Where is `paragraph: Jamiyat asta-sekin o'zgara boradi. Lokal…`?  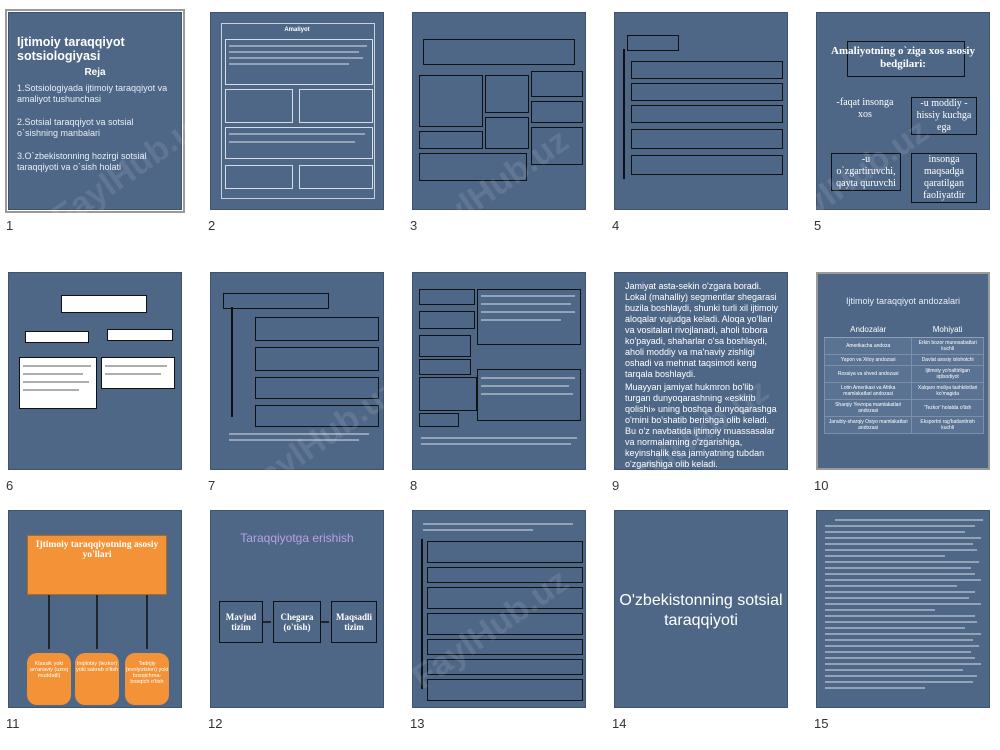 paragraph: Jamiyat asta-sekin o'zgara boradi. Lokal… is located at coordinates (702, 330).